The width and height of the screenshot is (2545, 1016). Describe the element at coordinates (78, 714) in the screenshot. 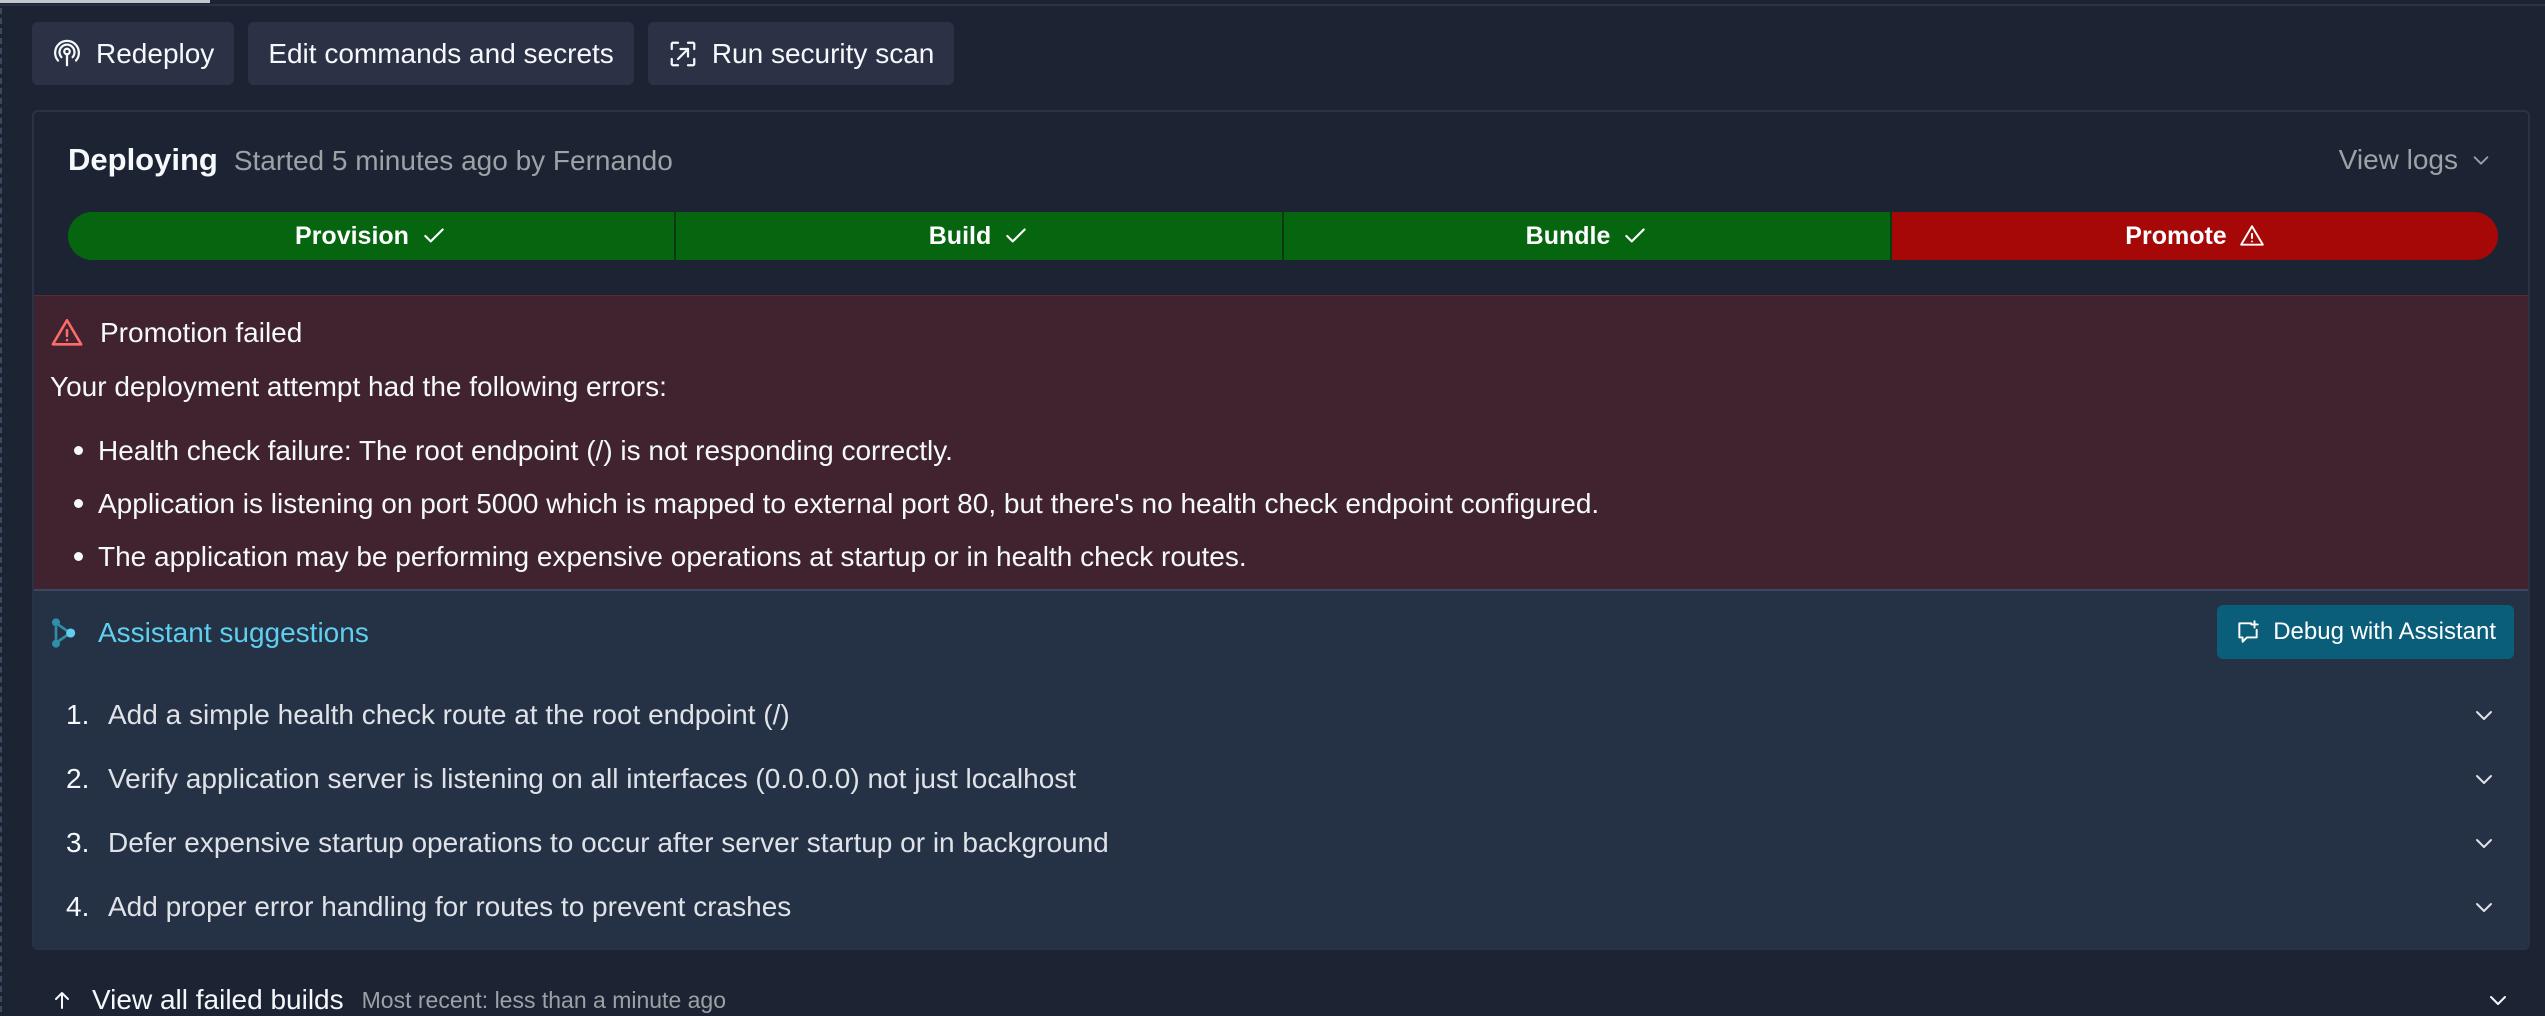

I see `suggestion-number: 1.` at that location.